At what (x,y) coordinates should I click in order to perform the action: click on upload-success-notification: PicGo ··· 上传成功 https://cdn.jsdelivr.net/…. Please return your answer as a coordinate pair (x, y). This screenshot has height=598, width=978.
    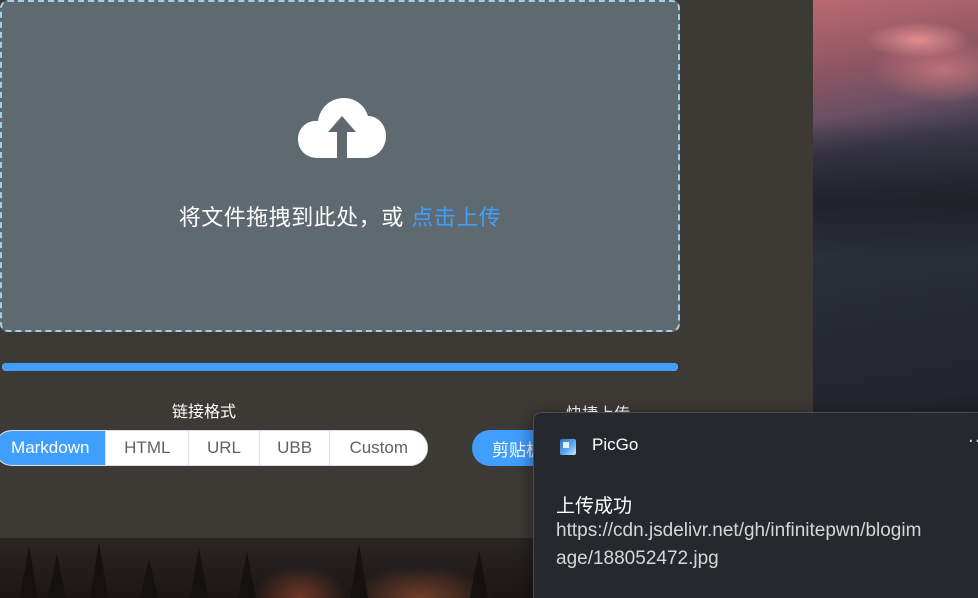
    Looking at the image, I should click on (755, 505).